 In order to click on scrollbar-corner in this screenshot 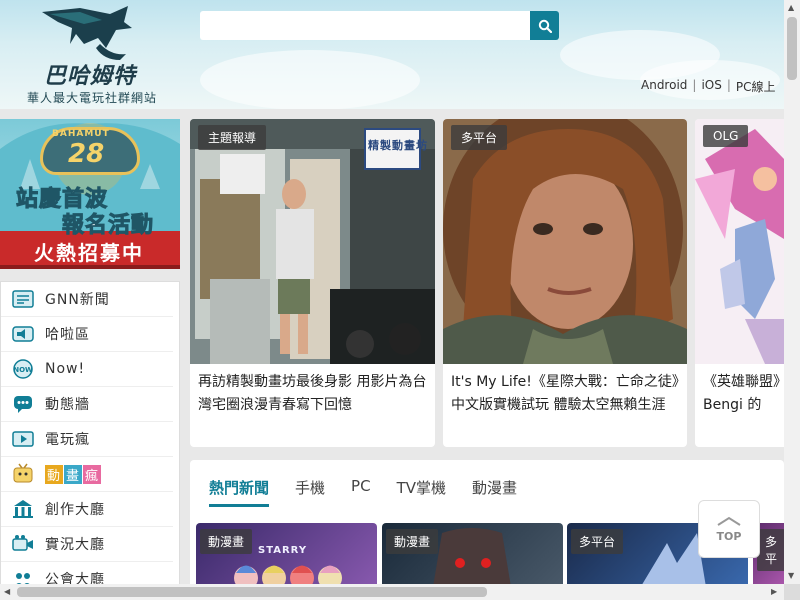, I will do `click(792, 592)`.